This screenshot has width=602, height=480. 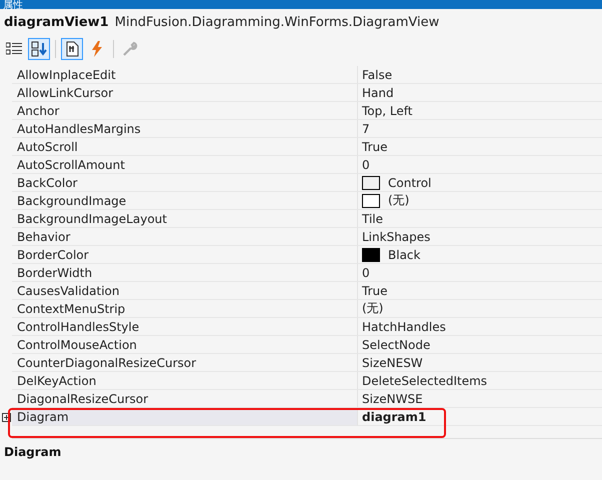 I want to click on property-name: BackColor, so click(x=185, y=183).